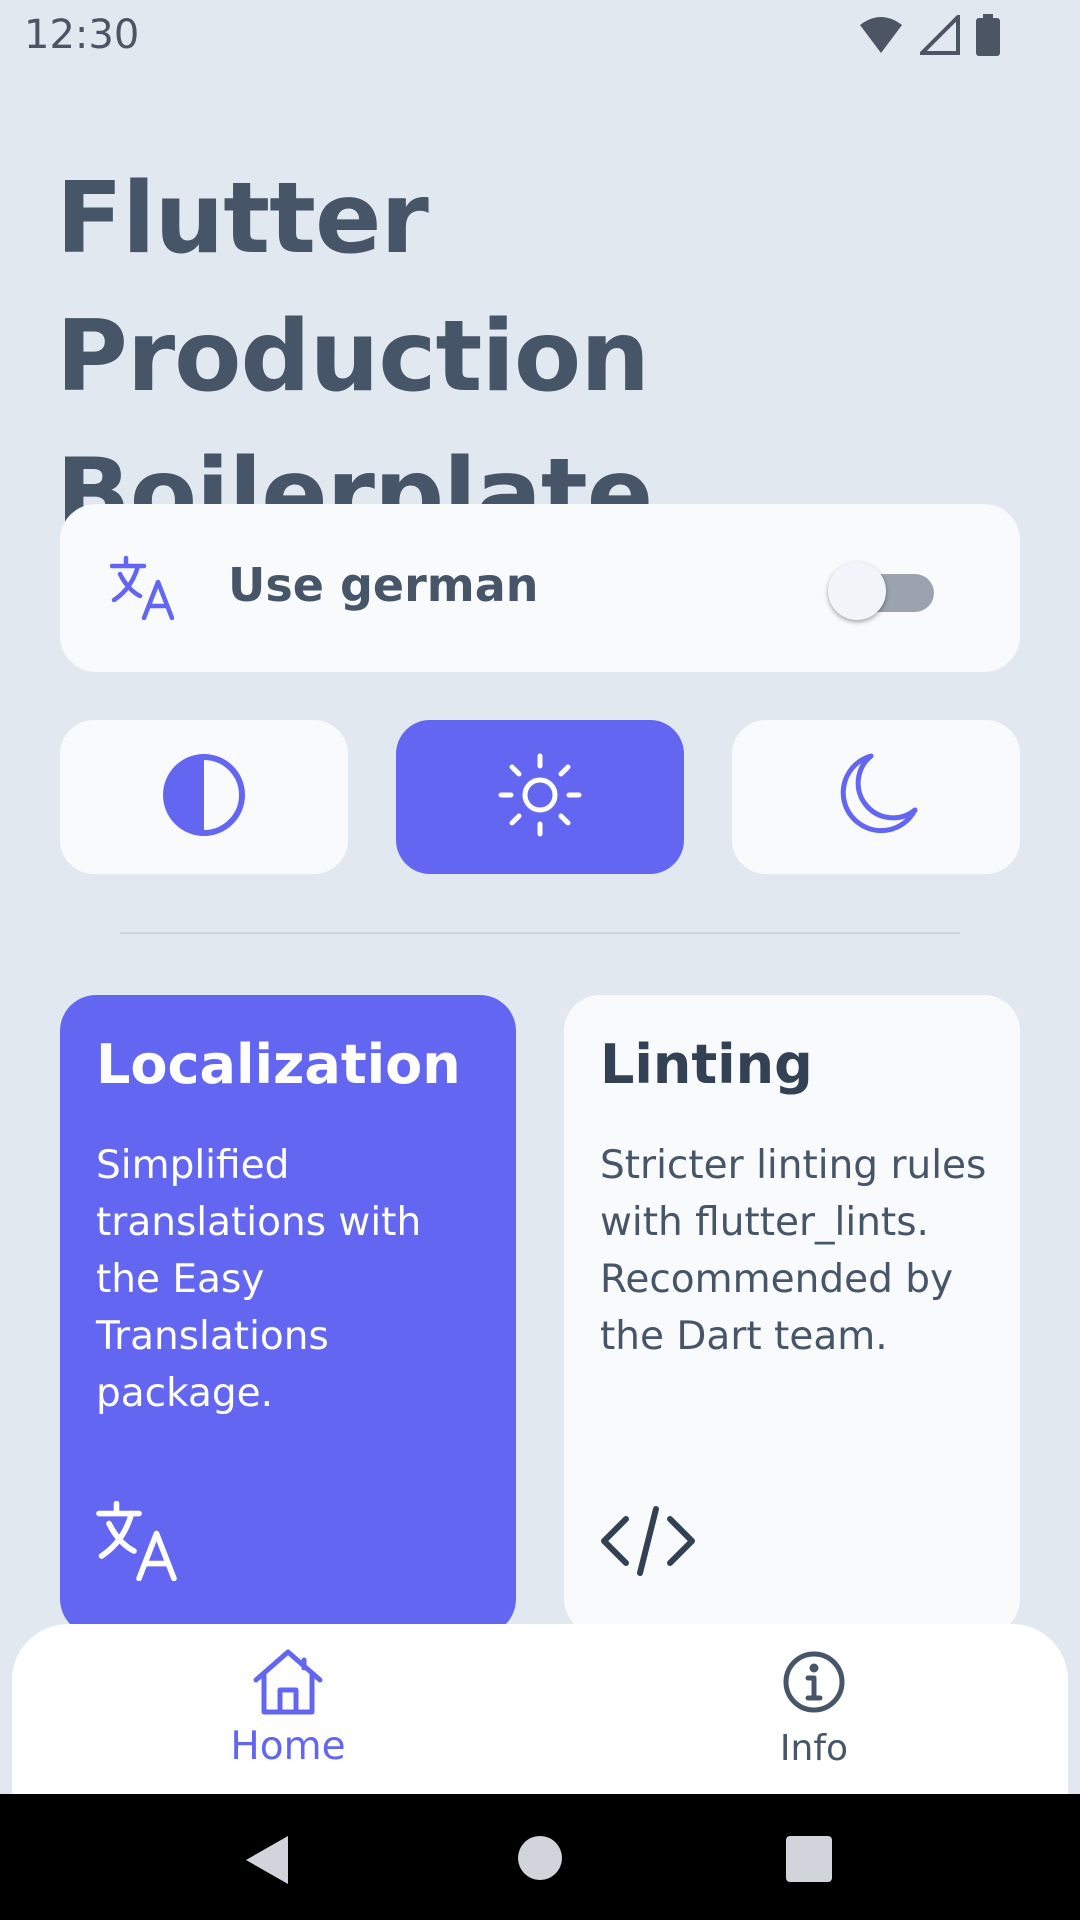  Describe the element at coordinates (938, 35) in the screenshot. I see `cell-signal-icon` at that location.